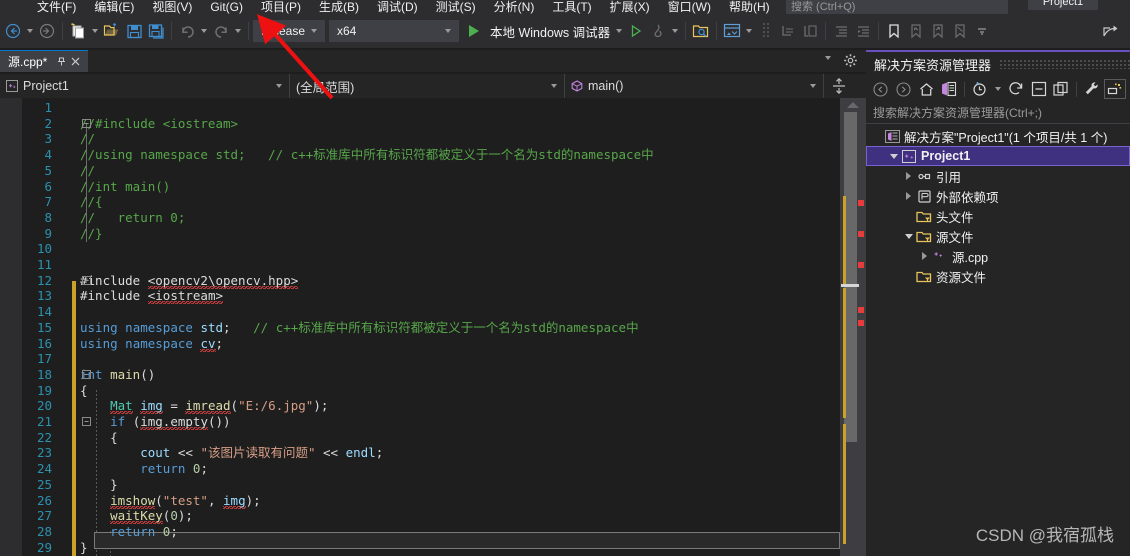 This screenshot has height=556, width=1130. I want to click on menu-item-build: 生成(B), so click(339, 7).